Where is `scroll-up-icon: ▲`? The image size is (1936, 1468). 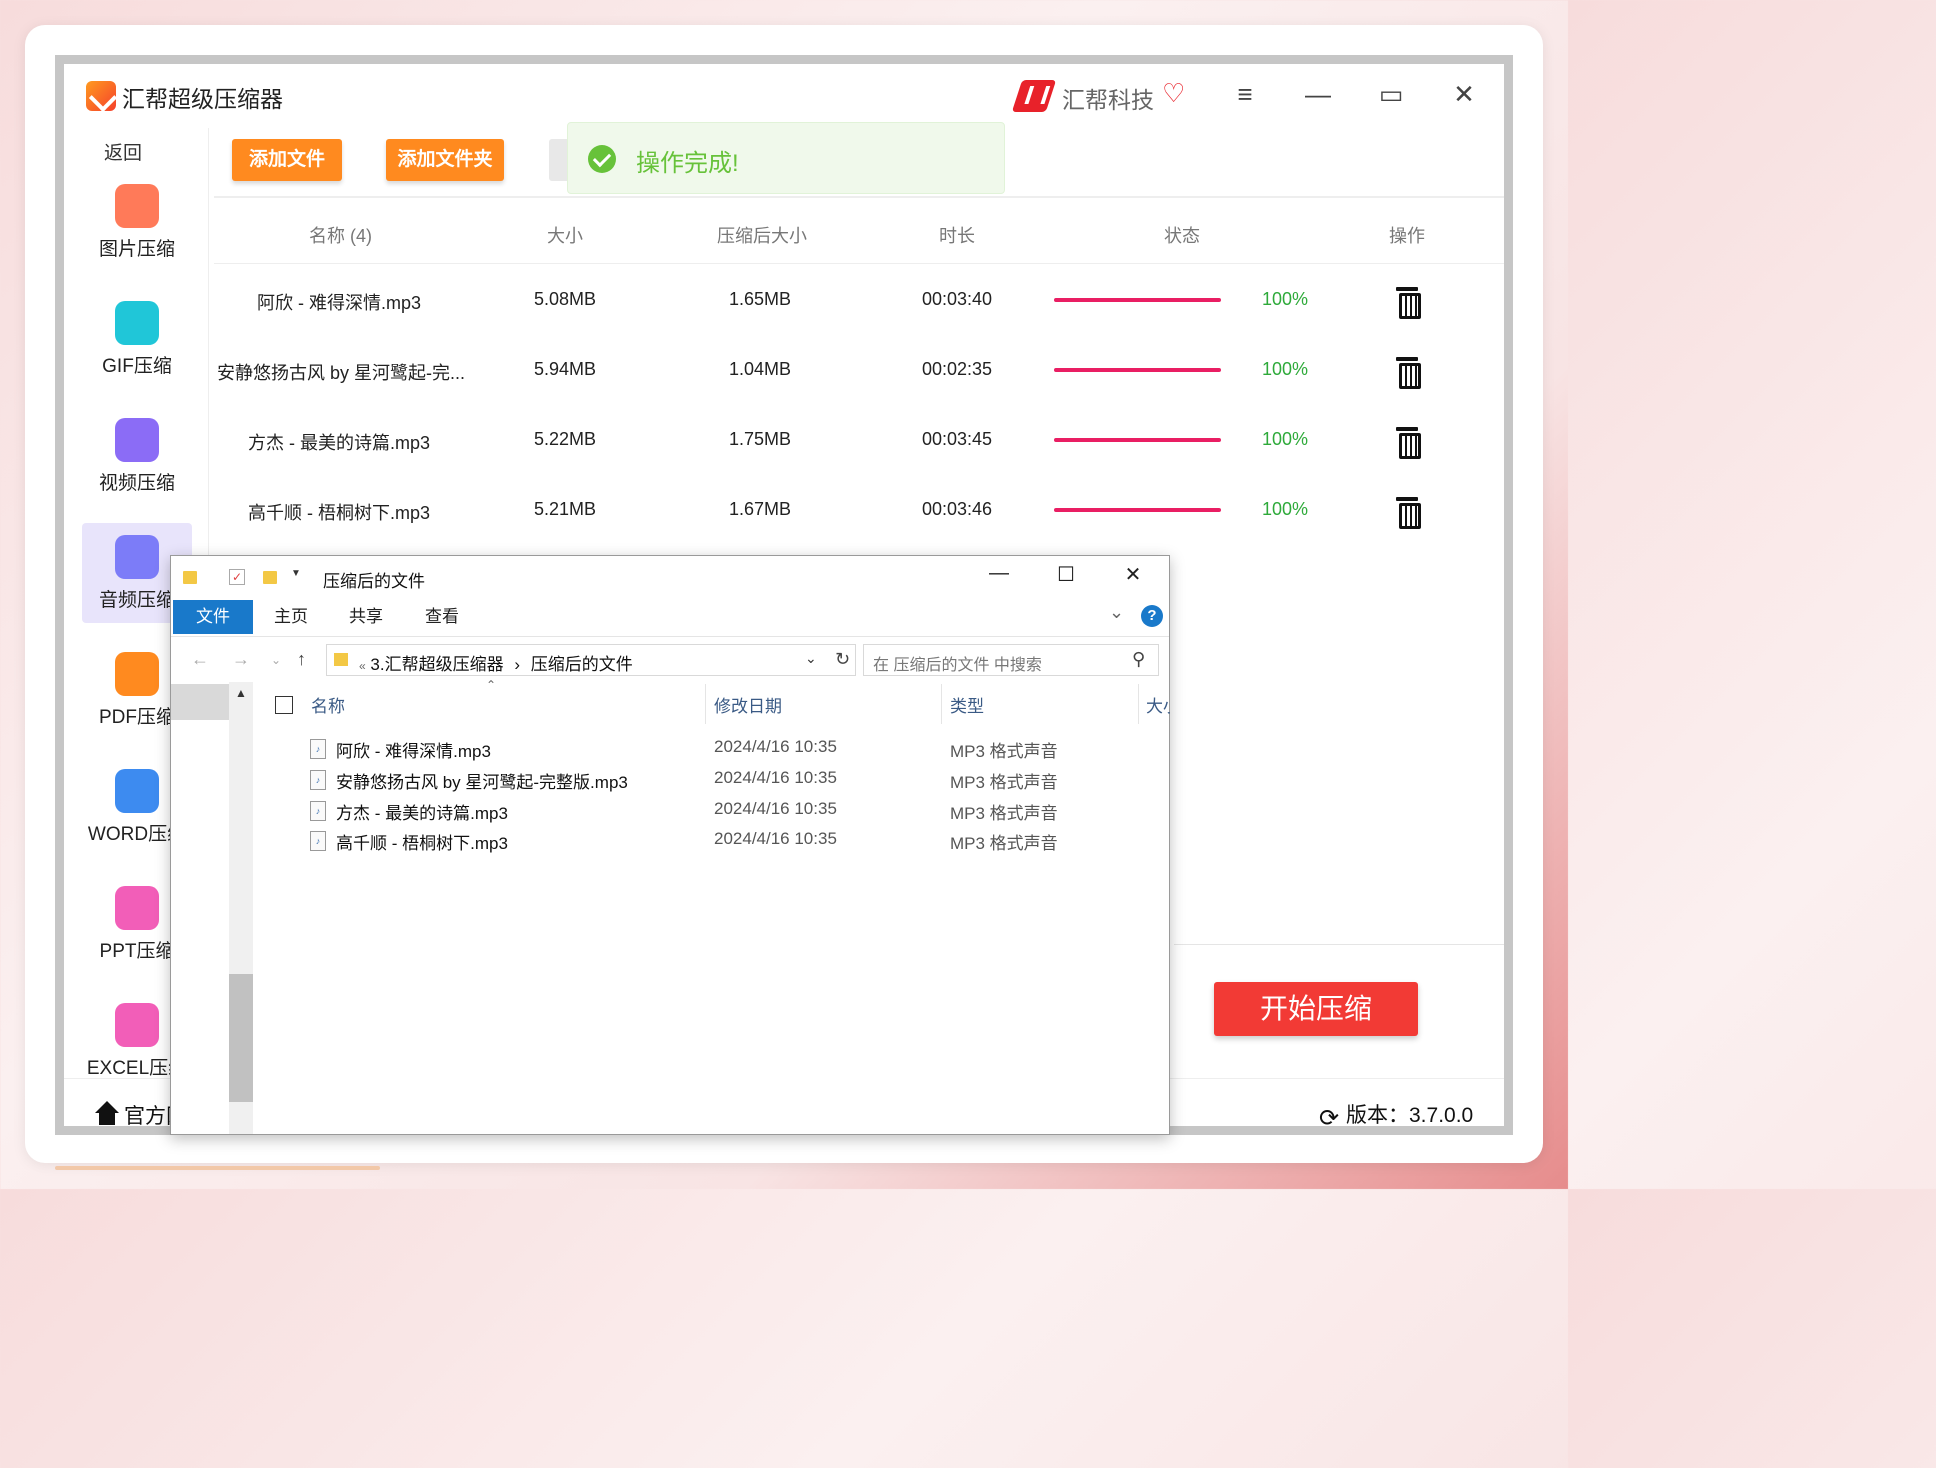 scroll-up-icon: ▲ is located at coordinates (241, 693).